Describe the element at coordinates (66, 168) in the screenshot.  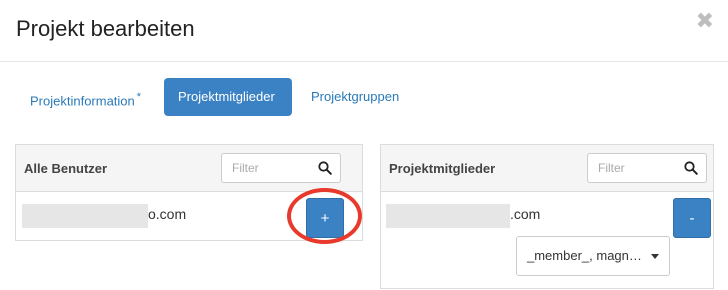
I see `all-users-title: Alle Benutzer` at that location.